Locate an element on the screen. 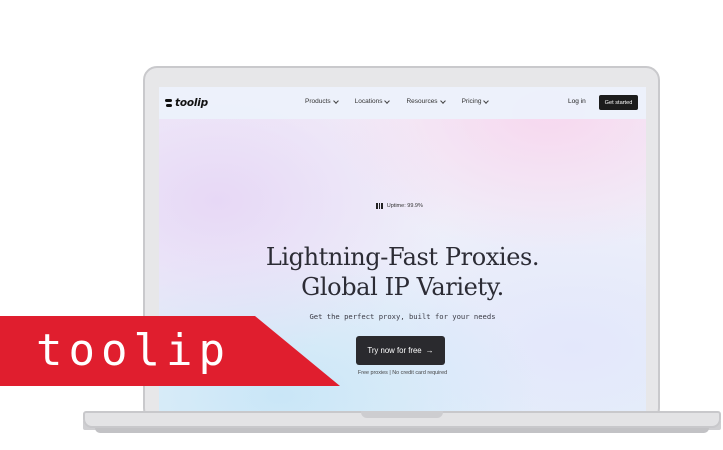 Image resolution: width=723 pixels, height=450 pixels. try-now-label: Try now for free is located at coordinates (394, 350).